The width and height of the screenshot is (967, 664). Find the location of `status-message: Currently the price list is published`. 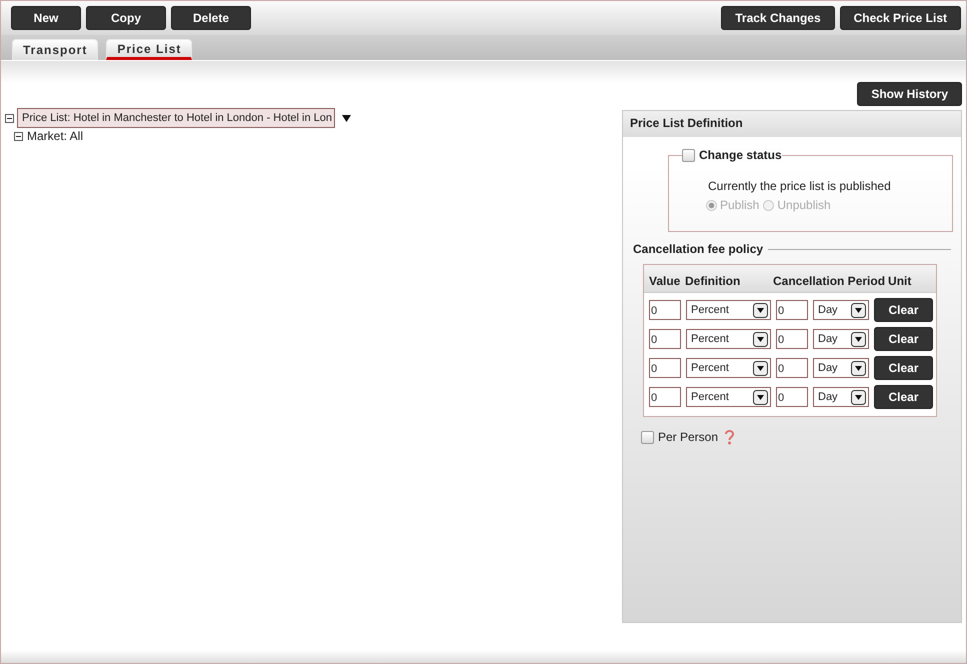

status-message: Currently the price list is published is located at coordinates (800, 186).